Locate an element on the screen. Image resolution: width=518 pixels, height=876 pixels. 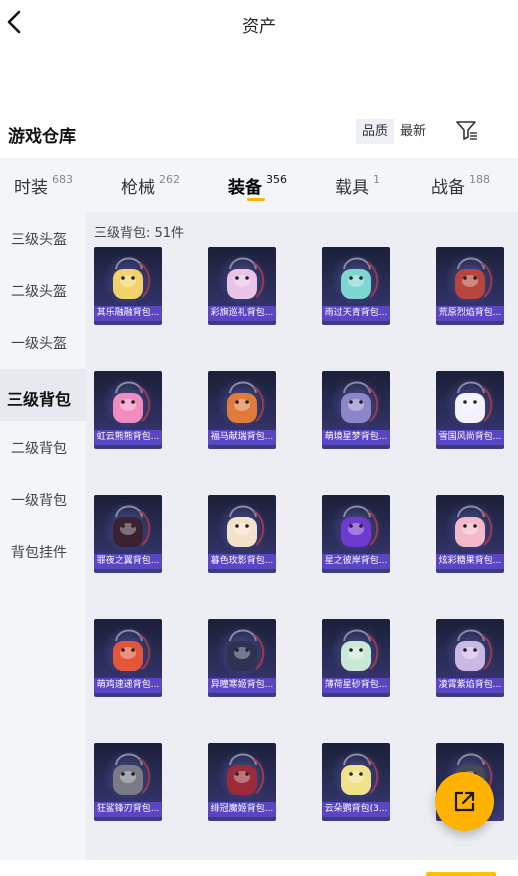
filter-icon is located at coordinates (466, 130).